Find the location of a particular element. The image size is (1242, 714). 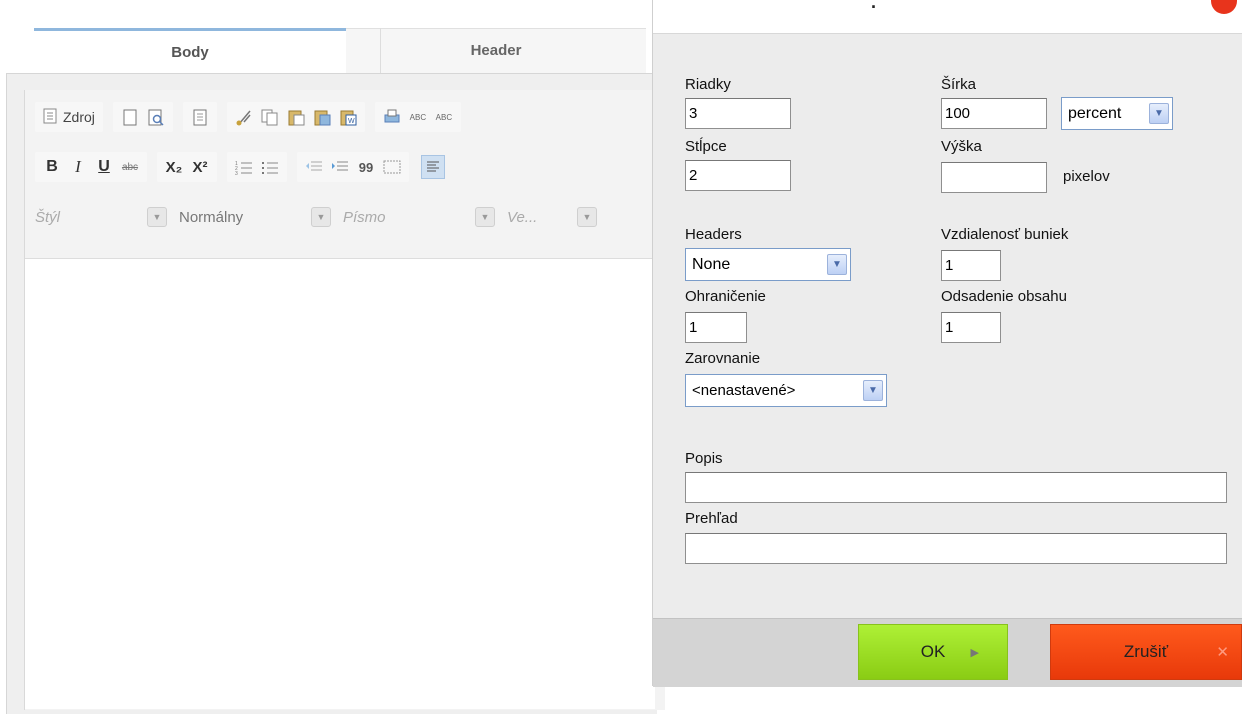

templates-icon is located at coordinates (200, 117).